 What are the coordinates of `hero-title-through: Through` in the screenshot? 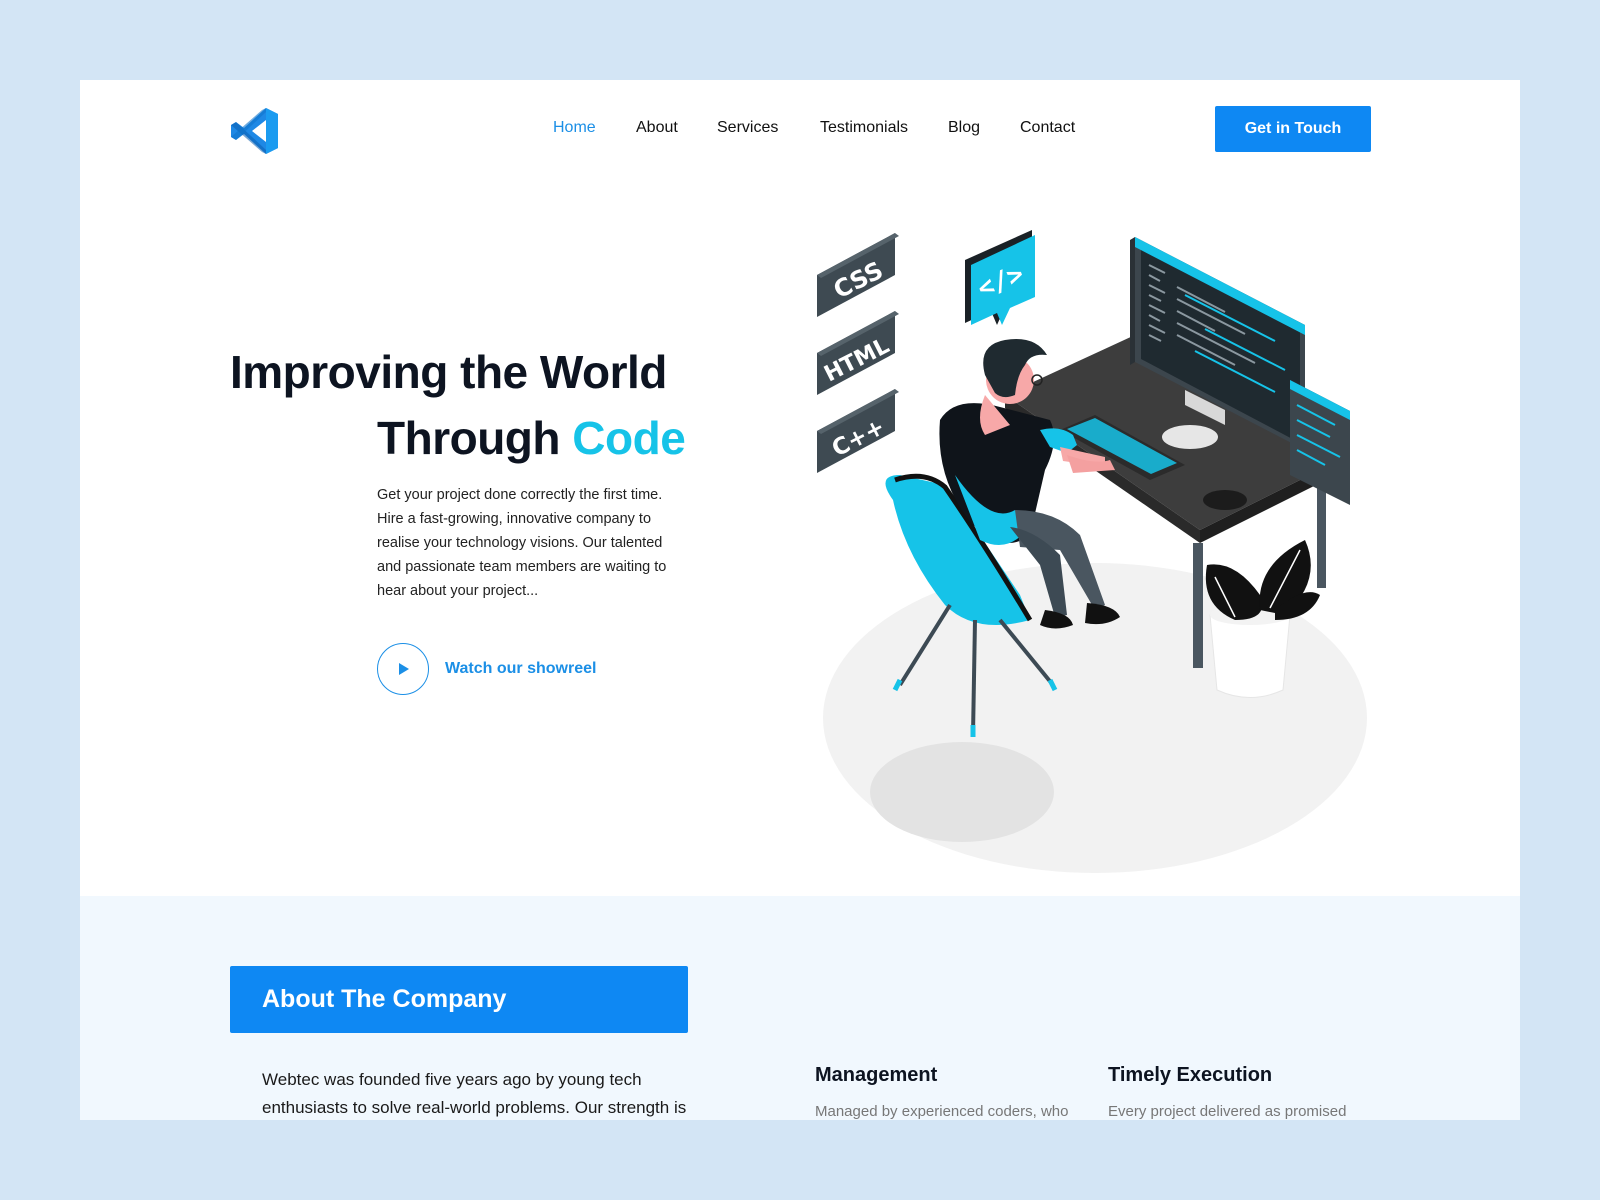 It's located at (469, 438).